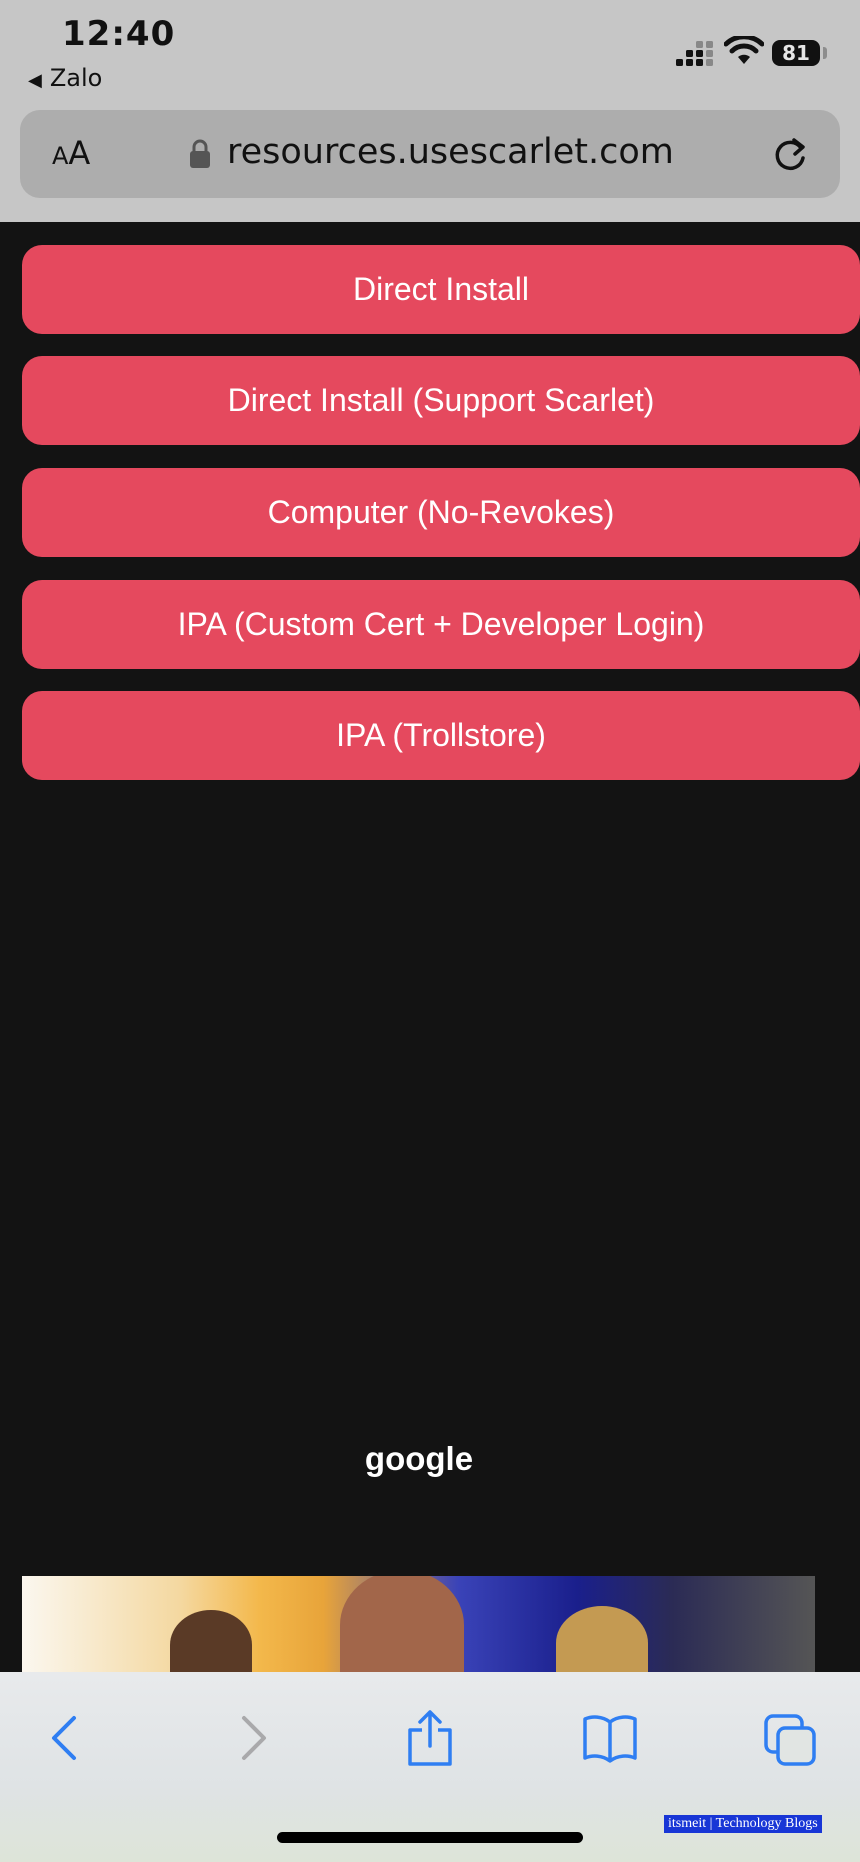 This screenshot has height=1862, width=860. Describe the element at coordinates (402, 1624) in the screenshot. I see `ad-person-center` at that location.